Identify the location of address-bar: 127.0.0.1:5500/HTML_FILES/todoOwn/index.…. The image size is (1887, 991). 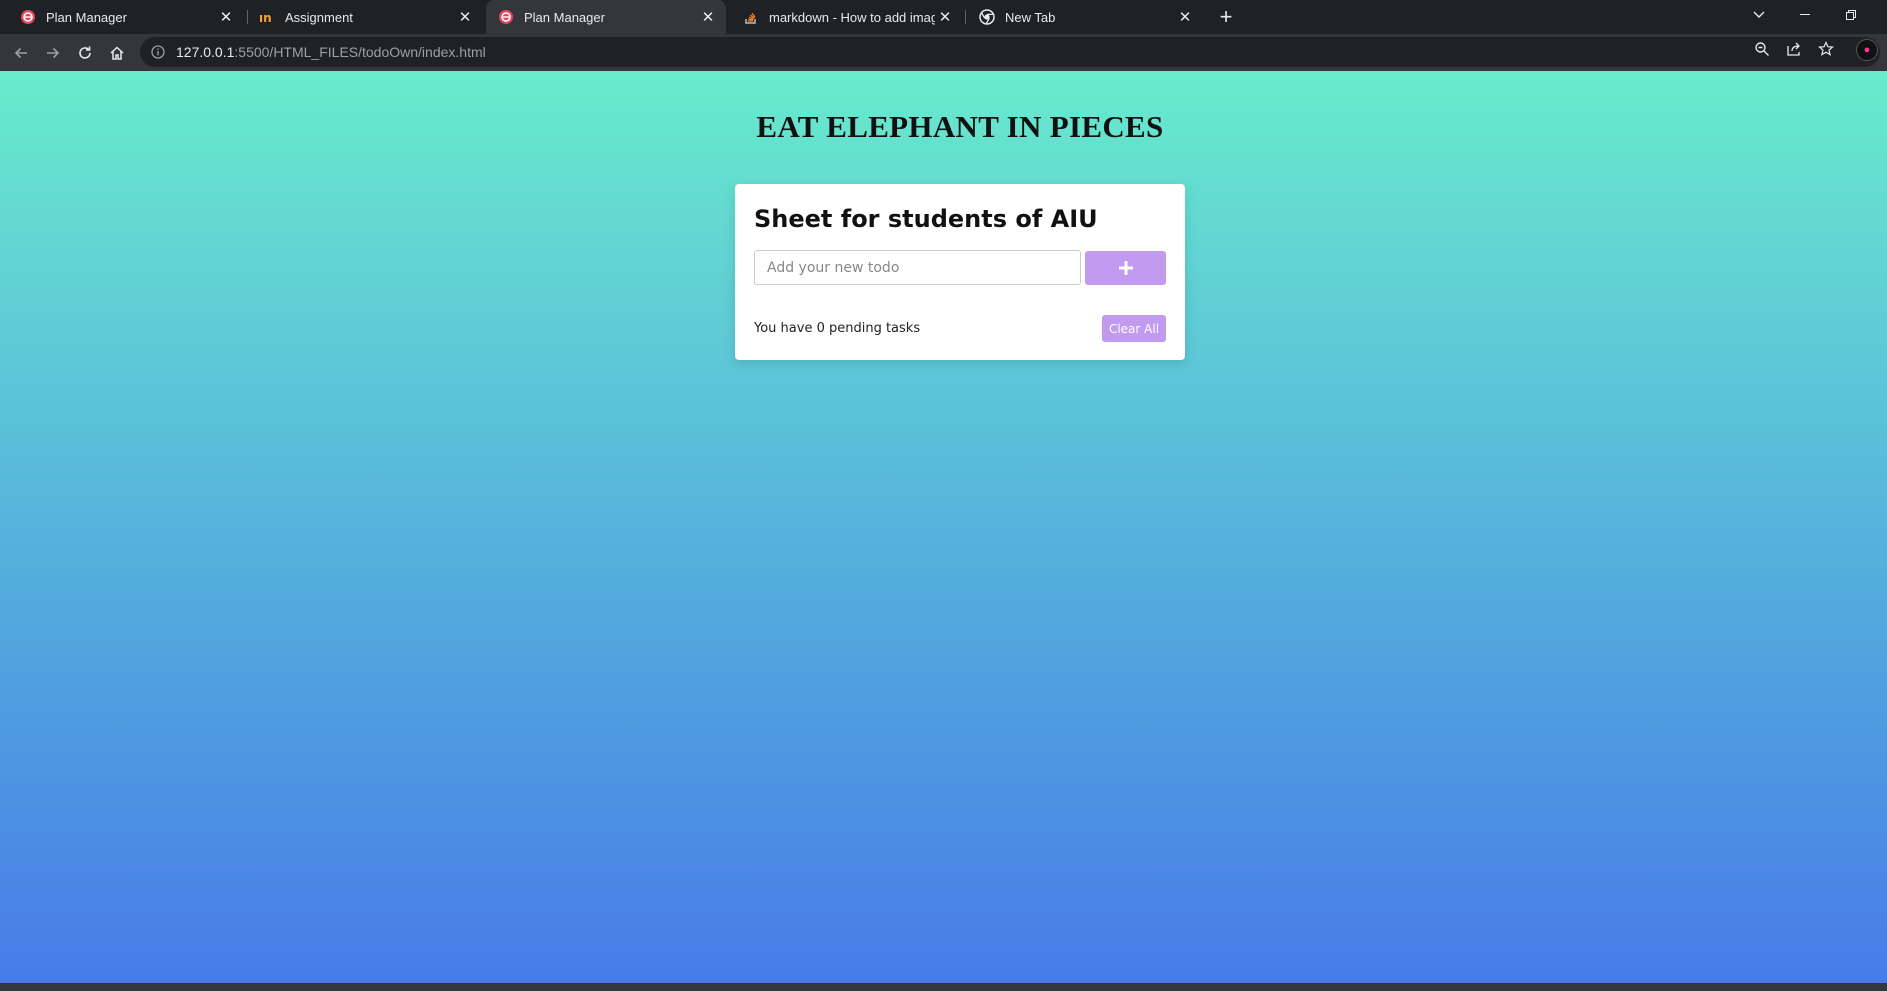
(1010, 52).